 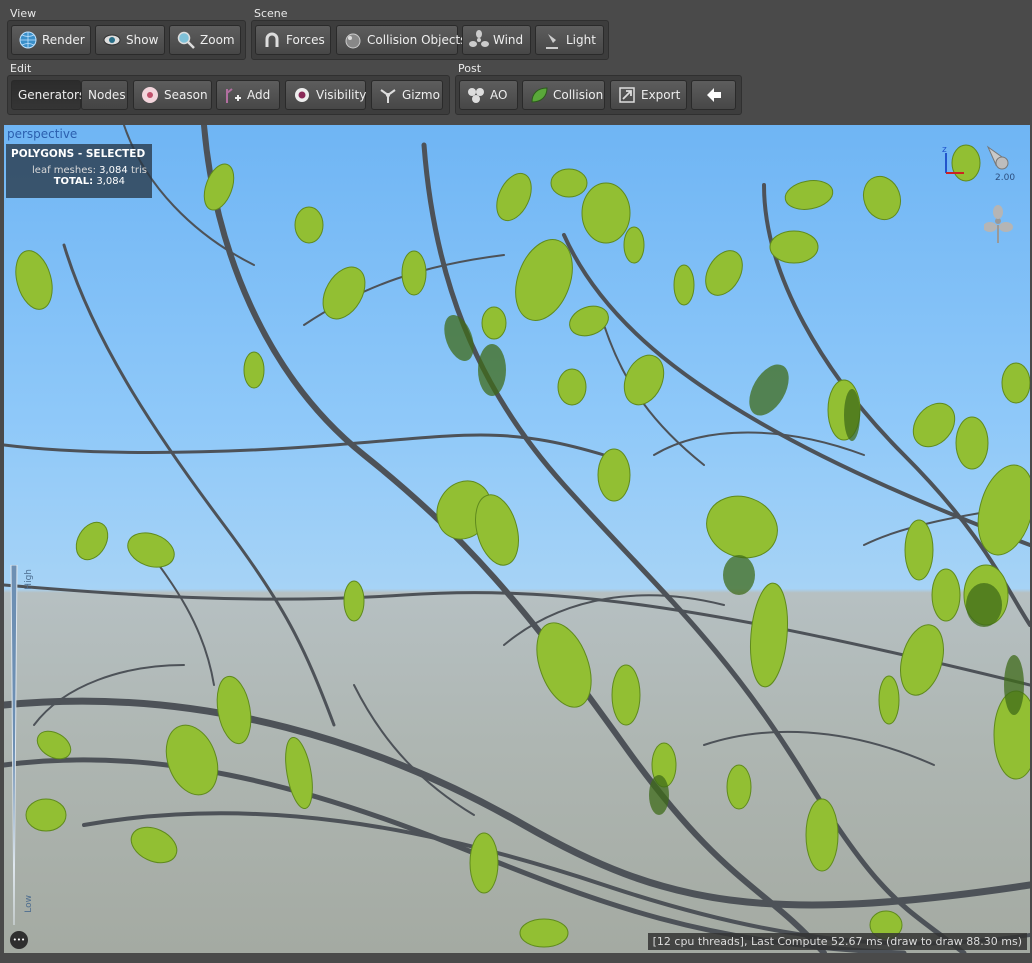 I want to click on viewport-wind-control, so click(x=1000, y=225).